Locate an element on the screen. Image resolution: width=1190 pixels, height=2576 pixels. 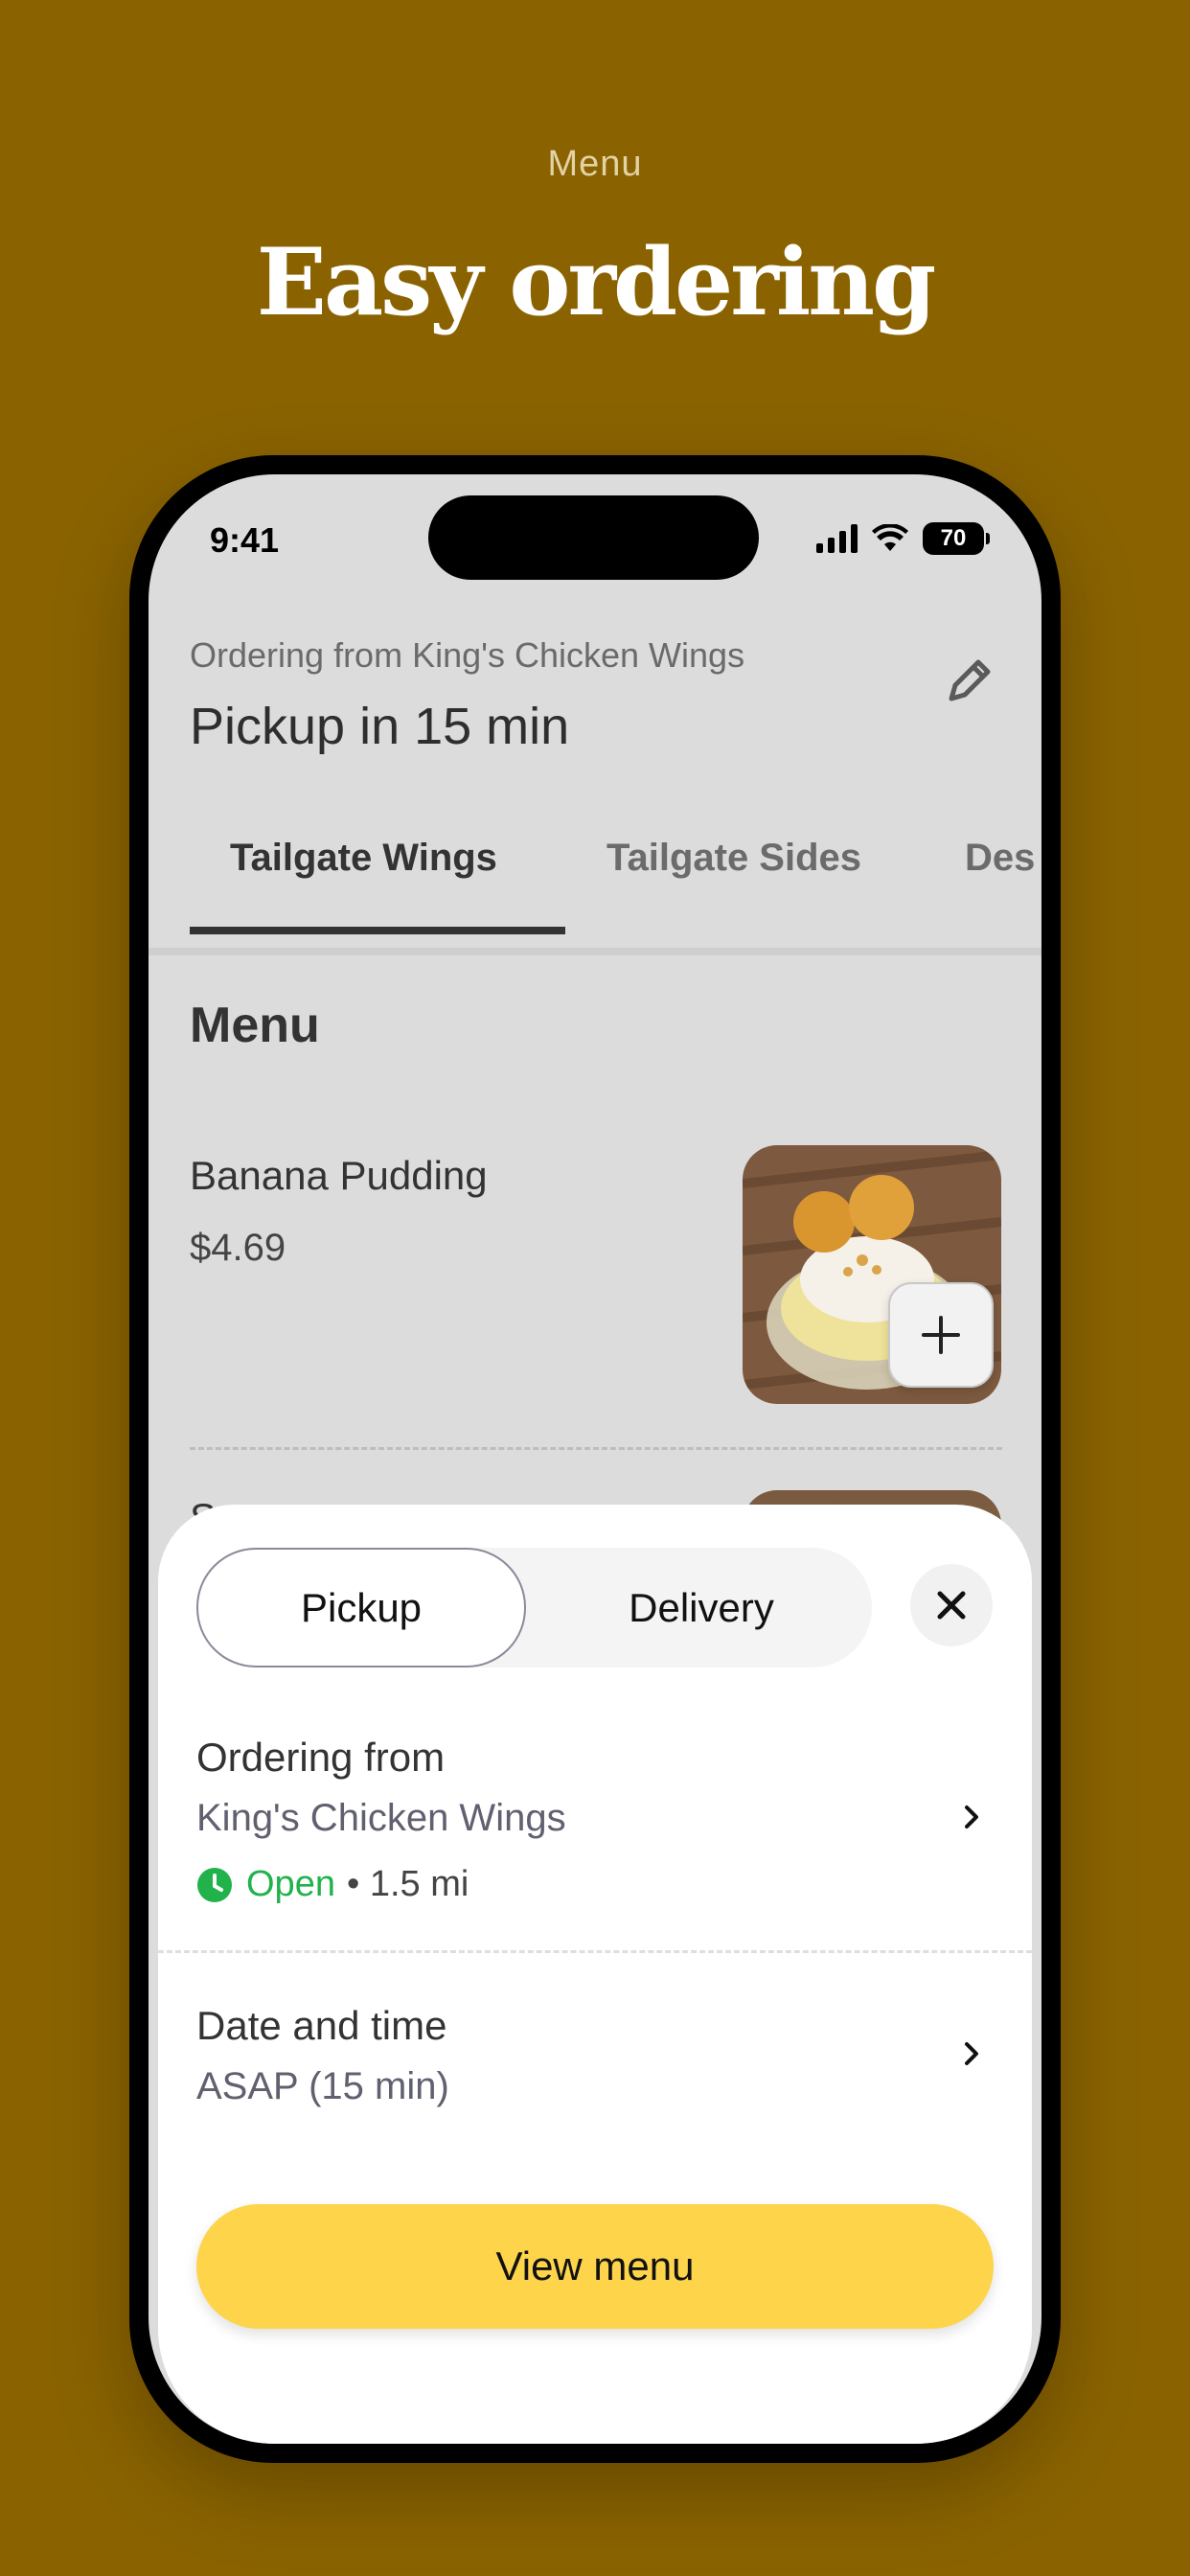
date-time-value: ASAP (15 min) is located at coordinates (323, 2087).